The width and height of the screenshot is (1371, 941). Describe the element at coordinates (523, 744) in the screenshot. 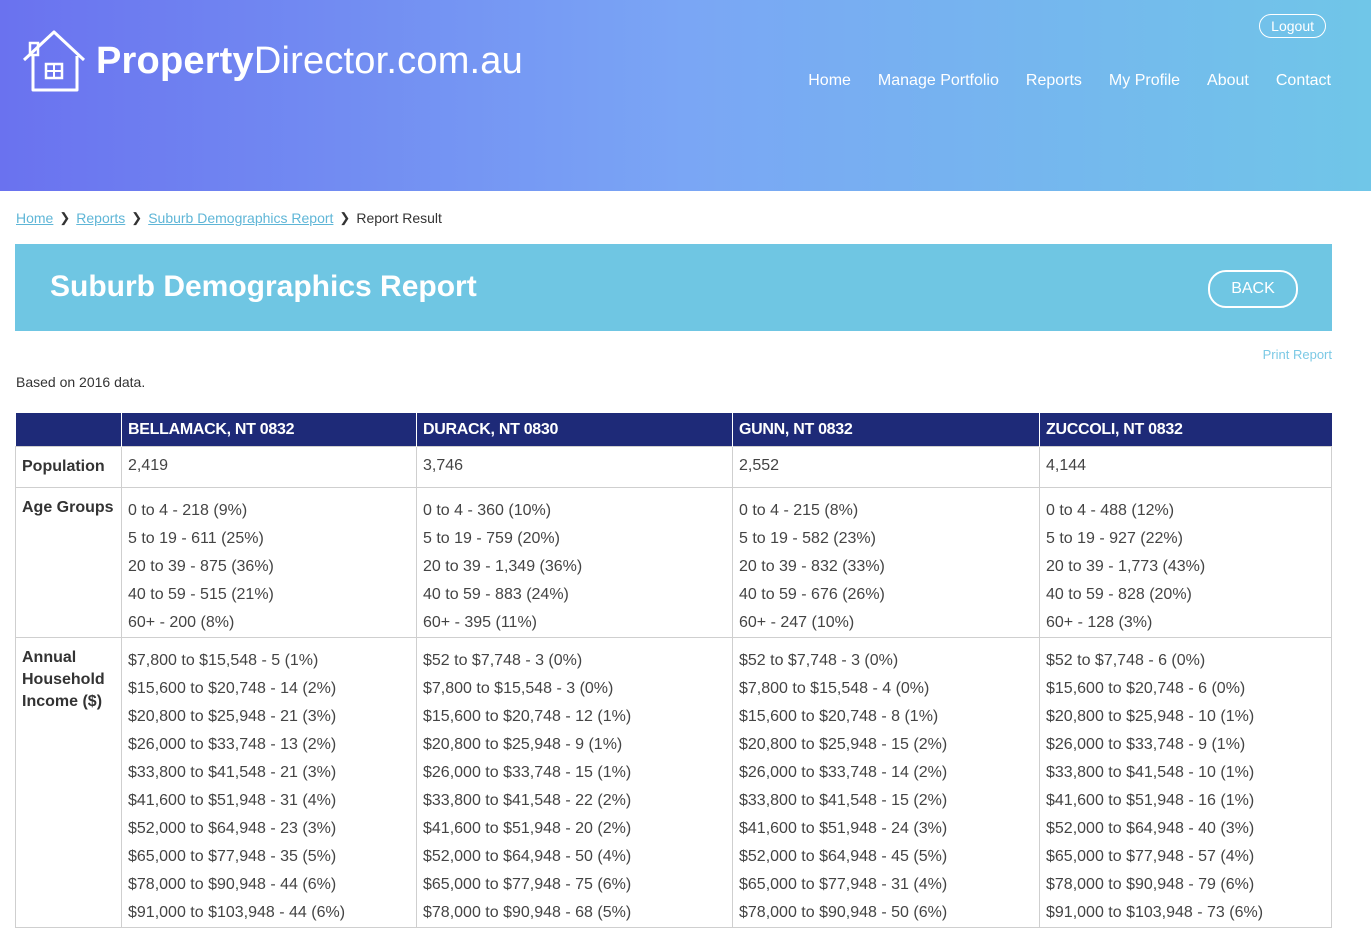

I see `cell-value: $20,800 to $25,948 - 9 (1%)` at that location.